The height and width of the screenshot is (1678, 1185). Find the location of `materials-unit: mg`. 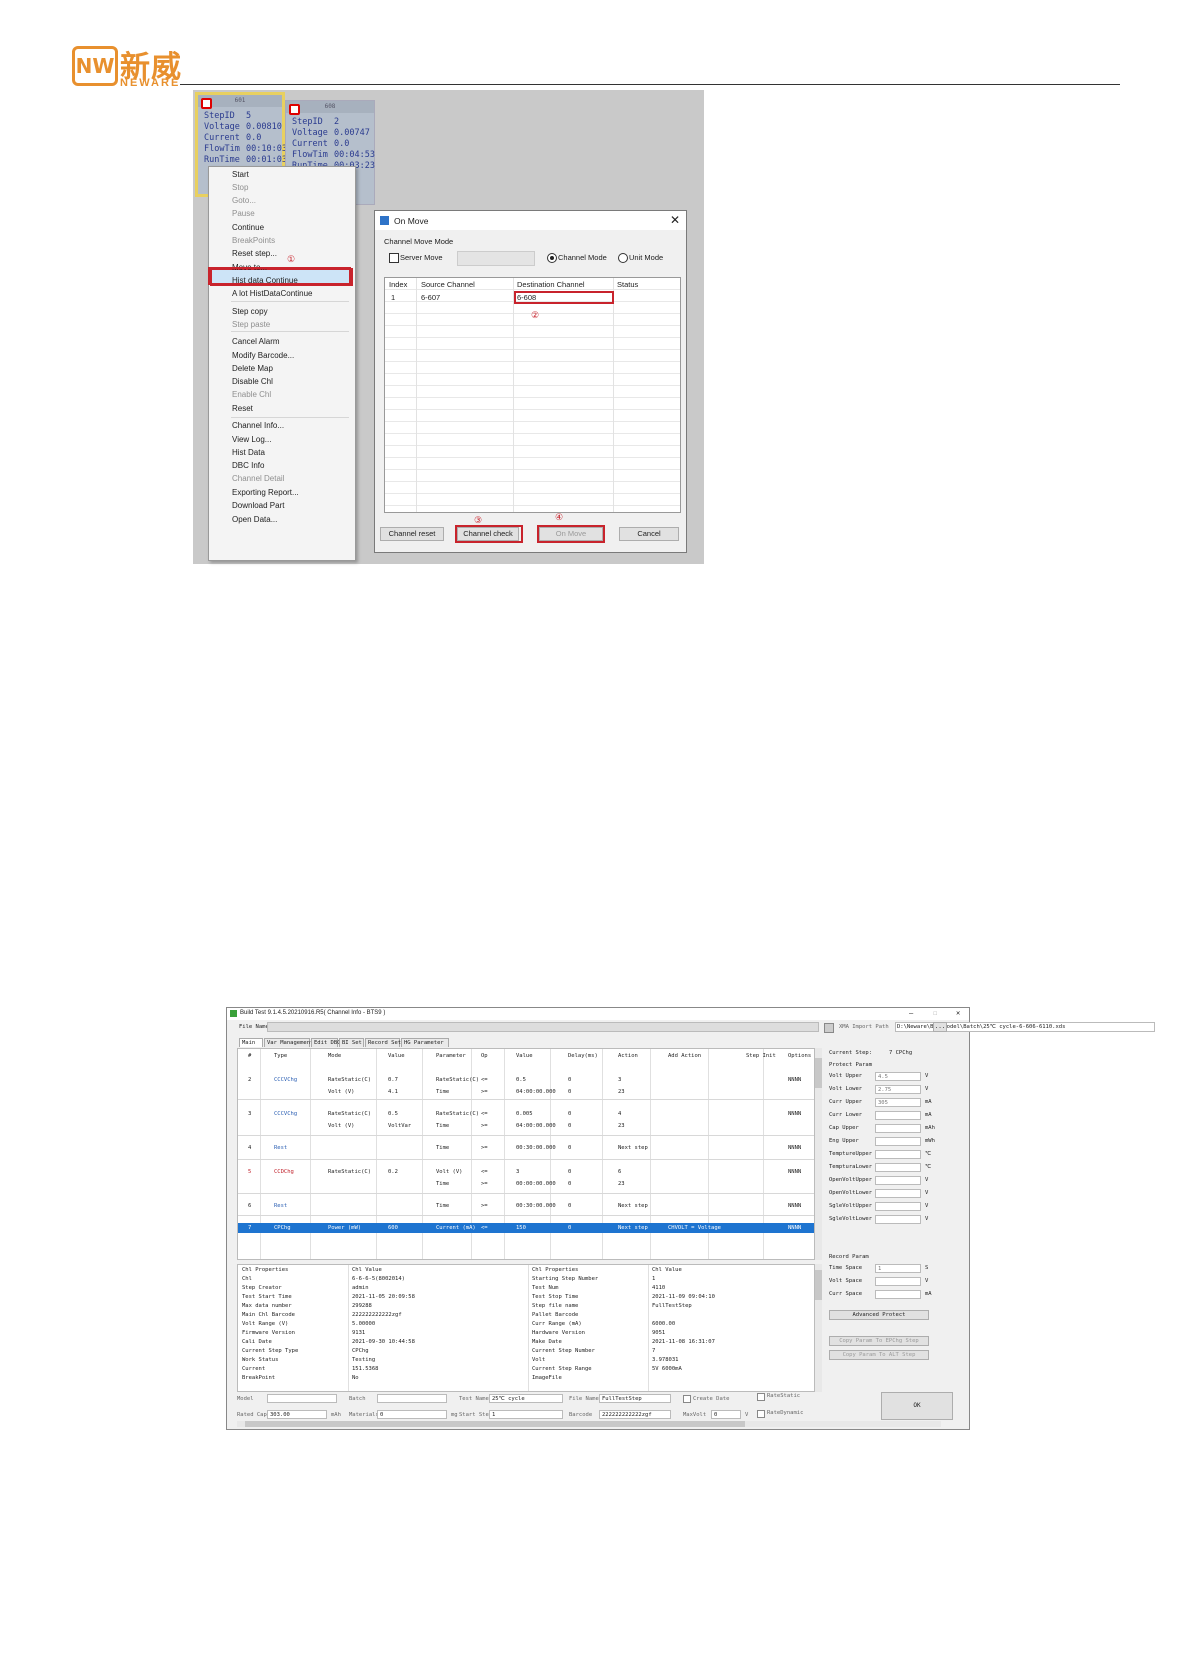

materials-unit: mg is located at coordinates (454, 1415).